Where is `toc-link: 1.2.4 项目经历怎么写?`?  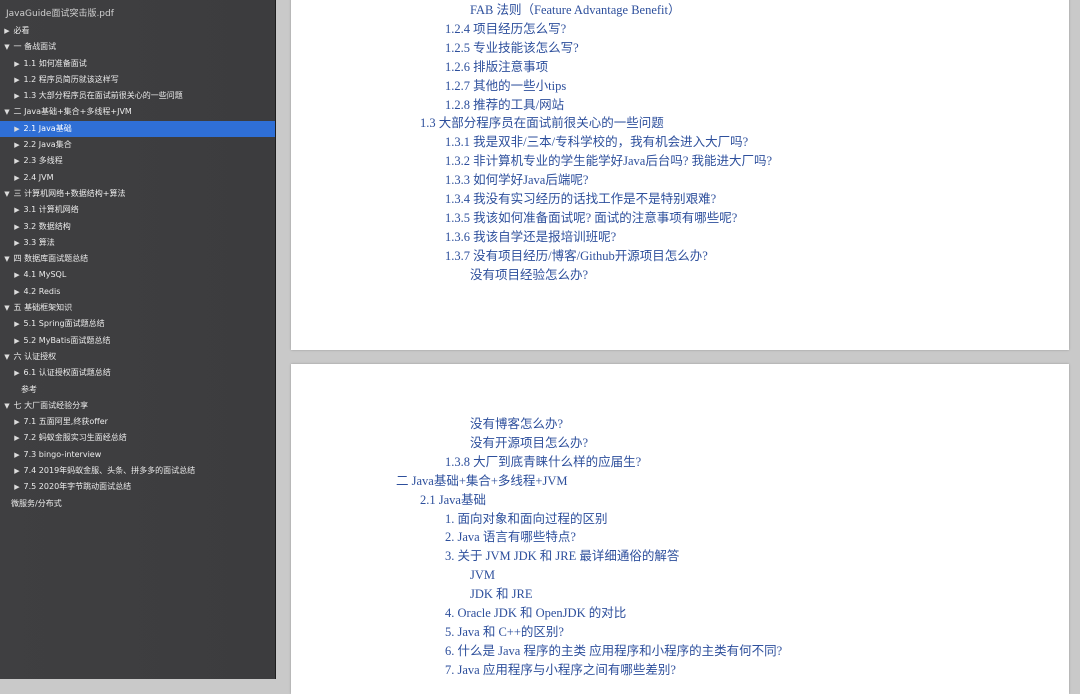
toc-link: 1.2.4 项目经历怎么写? is located at coordinates (505, 29).